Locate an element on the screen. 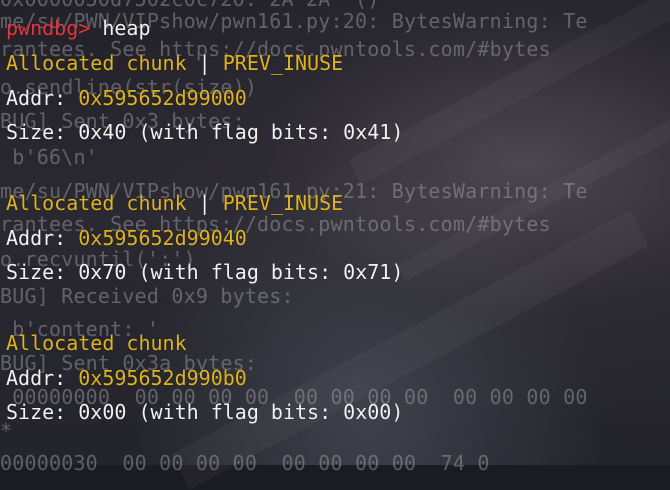 The width and height of the screenshot is (670, 490). chunk-size-line: Size: 0x40 (with flag bits: 0x41) is located at coordinates (205, 132).